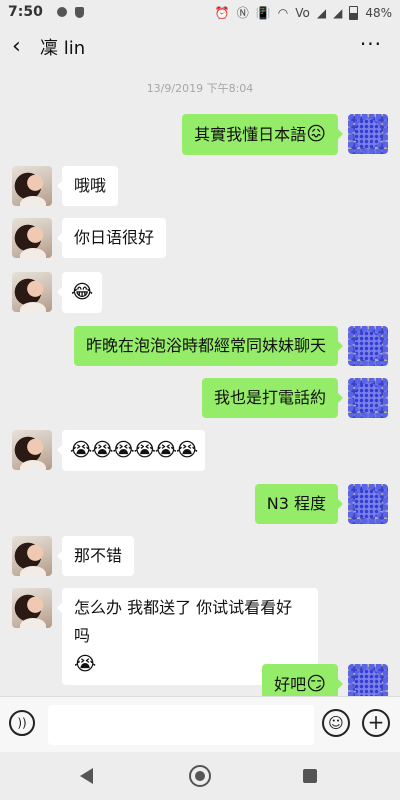 The image size is (400, 800). What do you see at coordinates (354, 12) in the screenshot?
I see `battery-icon` at bounding box center [354, 12].